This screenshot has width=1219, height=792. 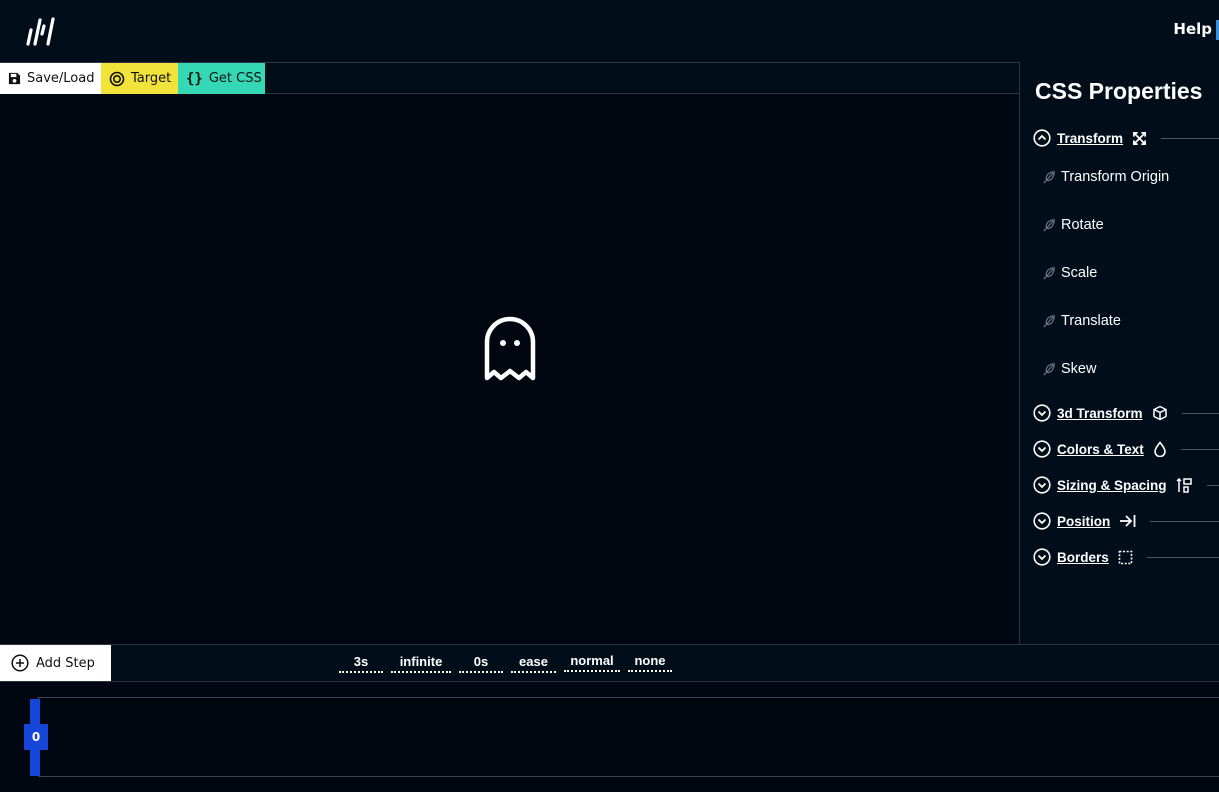 What do you see at coordinates (1083, 557) in the screenshot?
I see `section-label: Borders` at bounding box center [1083, 557].